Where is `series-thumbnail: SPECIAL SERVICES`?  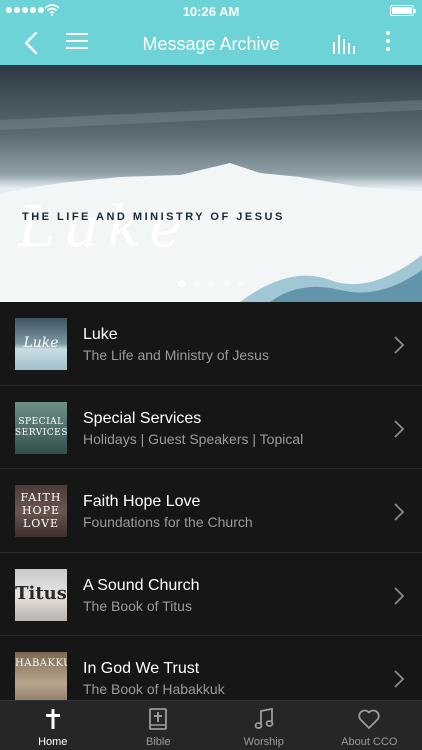
series-thumbnail: SPECIAL SERVICES is located at coordinates (41, 427).